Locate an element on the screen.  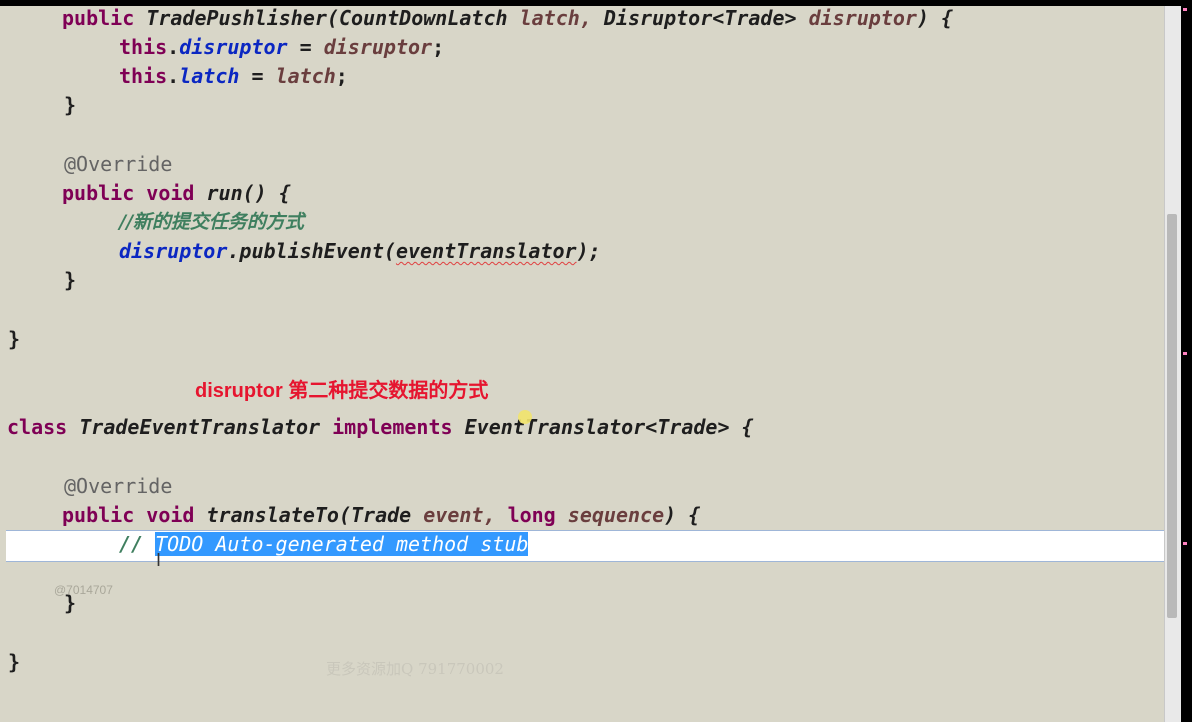
value: latch is located at coordinates (305, 76).